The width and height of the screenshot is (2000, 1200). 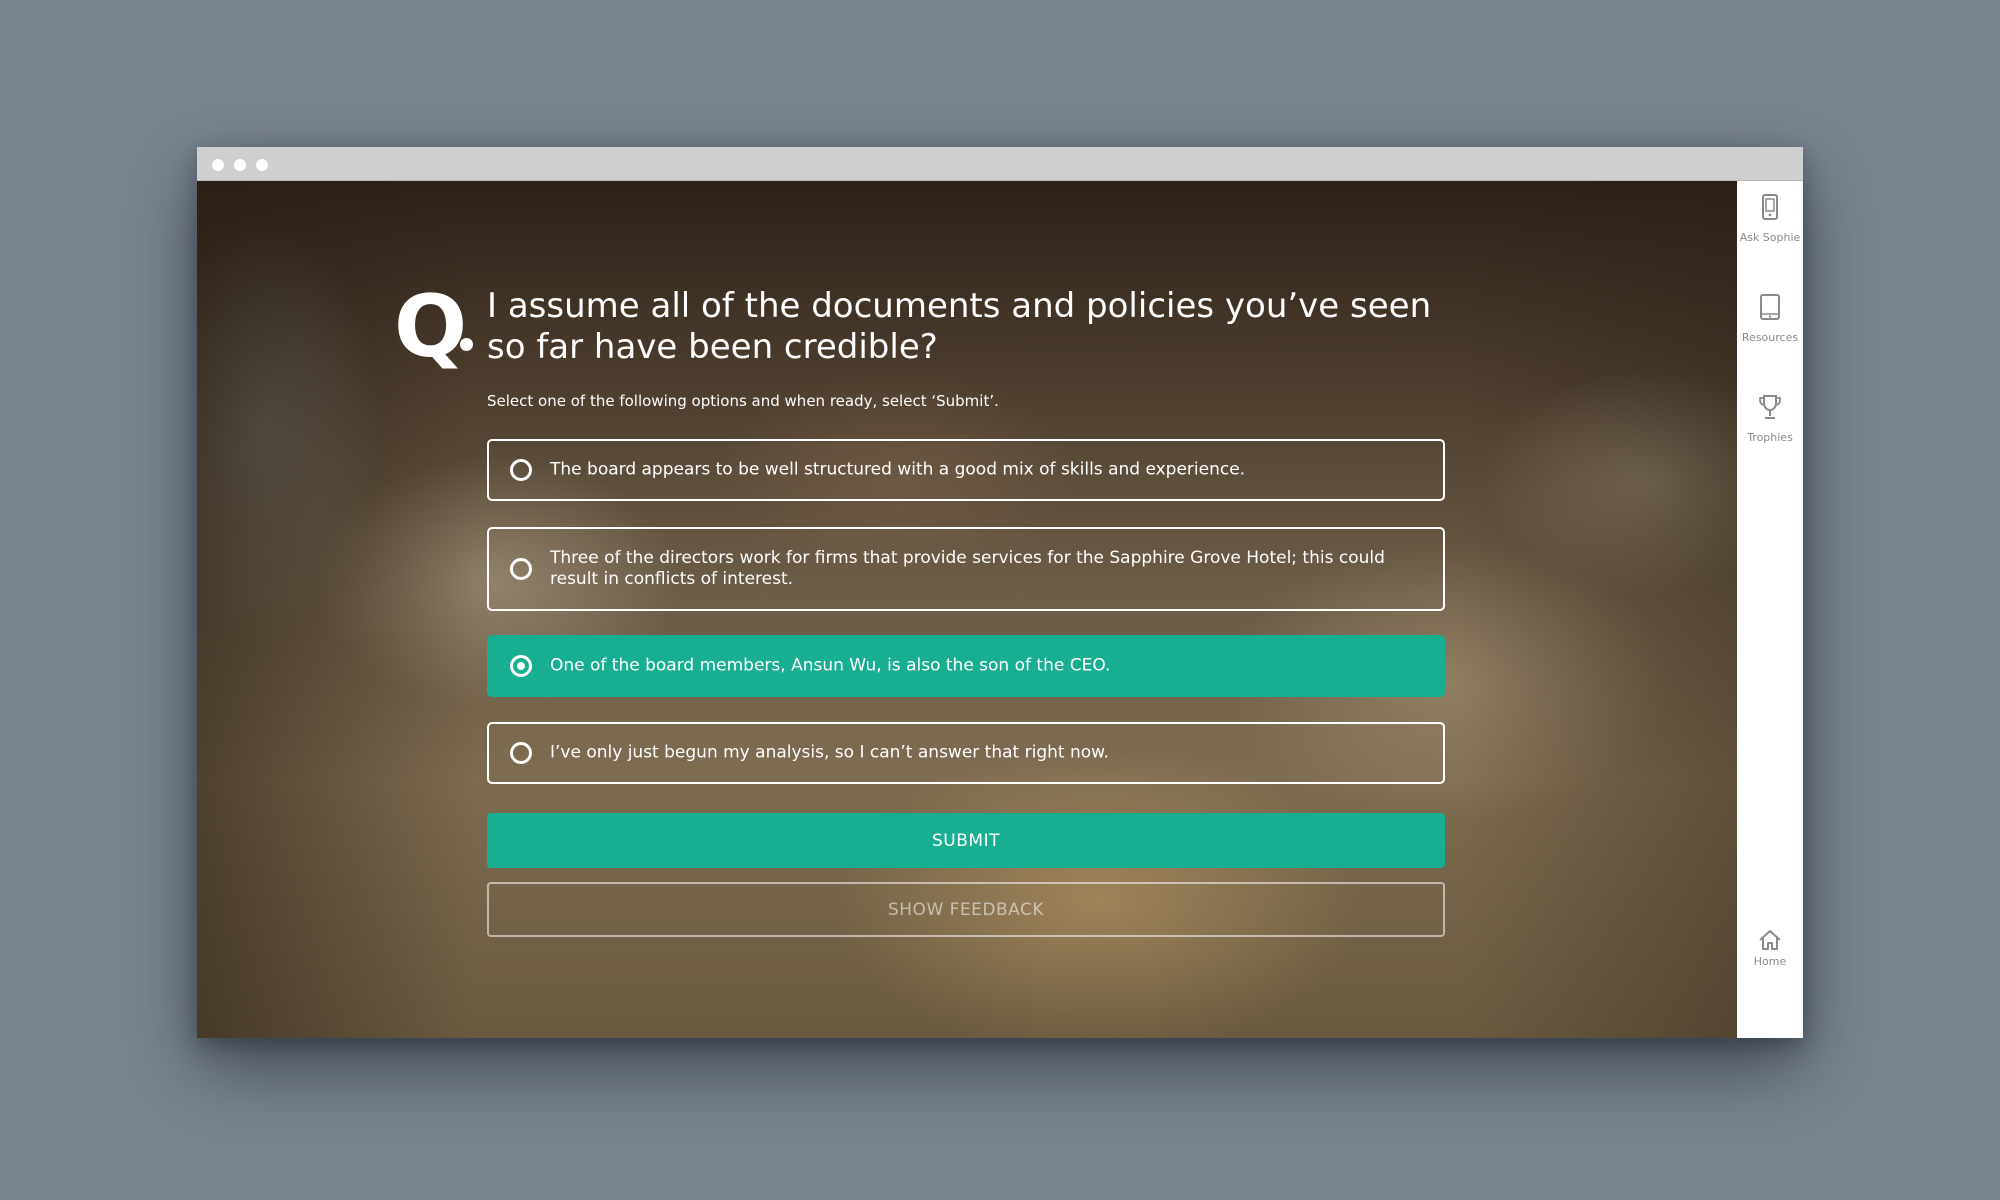 What do you see at coordinates (240, 165) in the screenshot?
I see `window-minimize-dot` at bounding box center [240, 165].